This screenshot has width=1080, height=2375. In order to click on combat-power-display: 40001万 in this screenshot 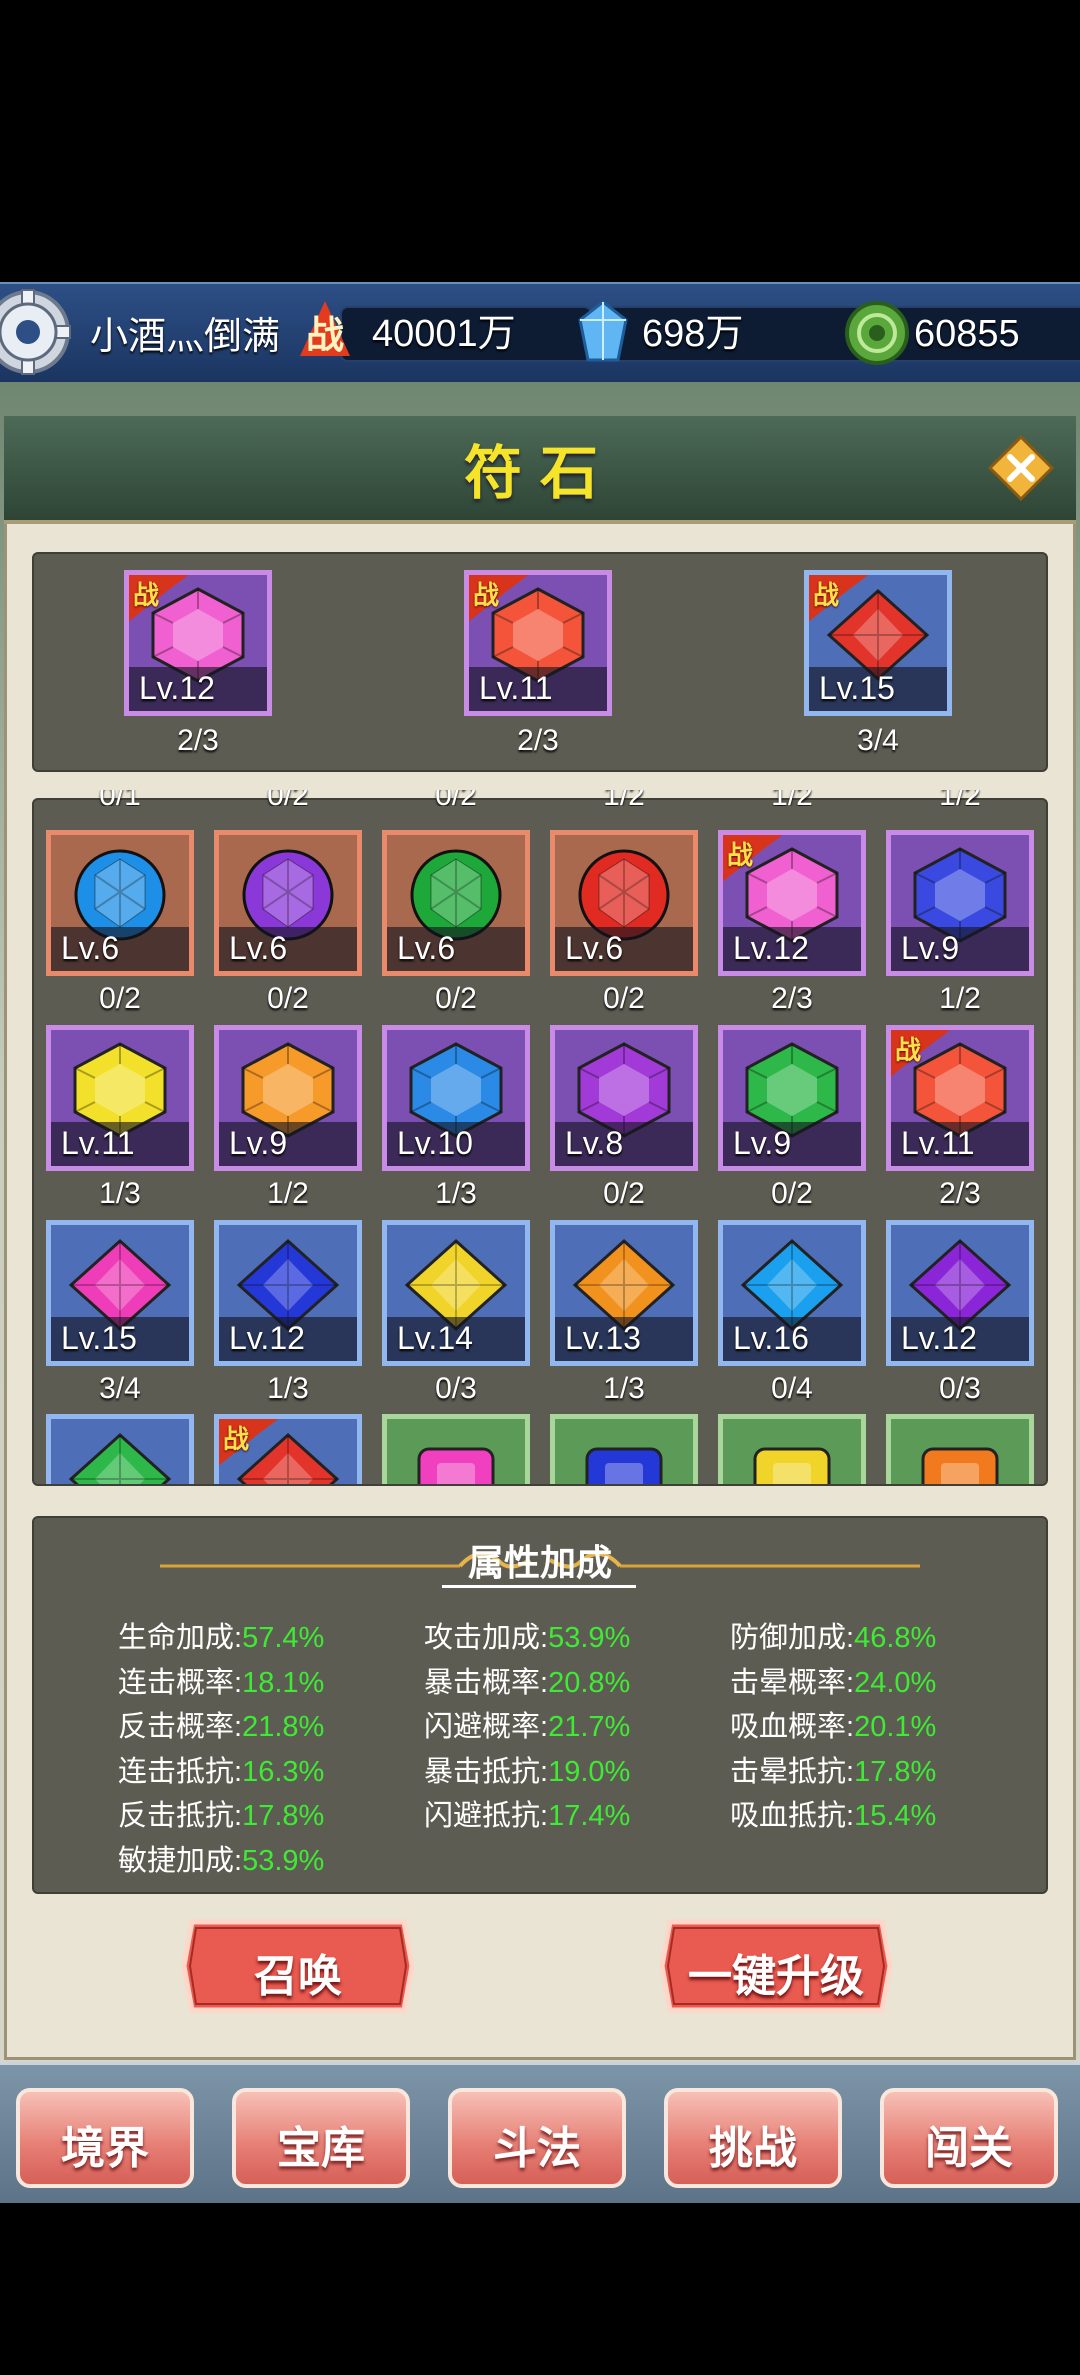, I will do `click(466, 334)`.